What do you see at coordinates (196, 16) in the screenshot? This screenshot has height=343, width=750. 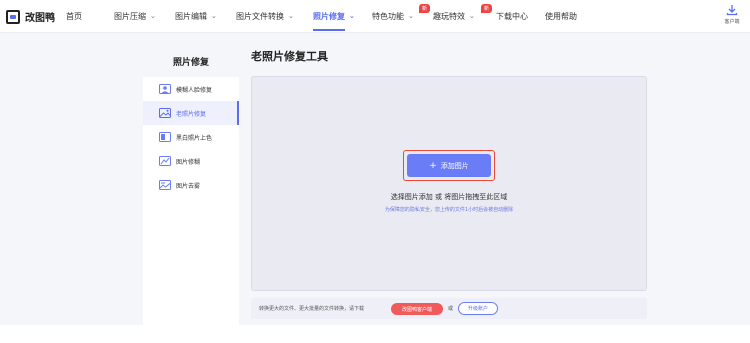 I see `nav-image-edit: 图片编辑 ⌄` at bounding box center [196, 16].